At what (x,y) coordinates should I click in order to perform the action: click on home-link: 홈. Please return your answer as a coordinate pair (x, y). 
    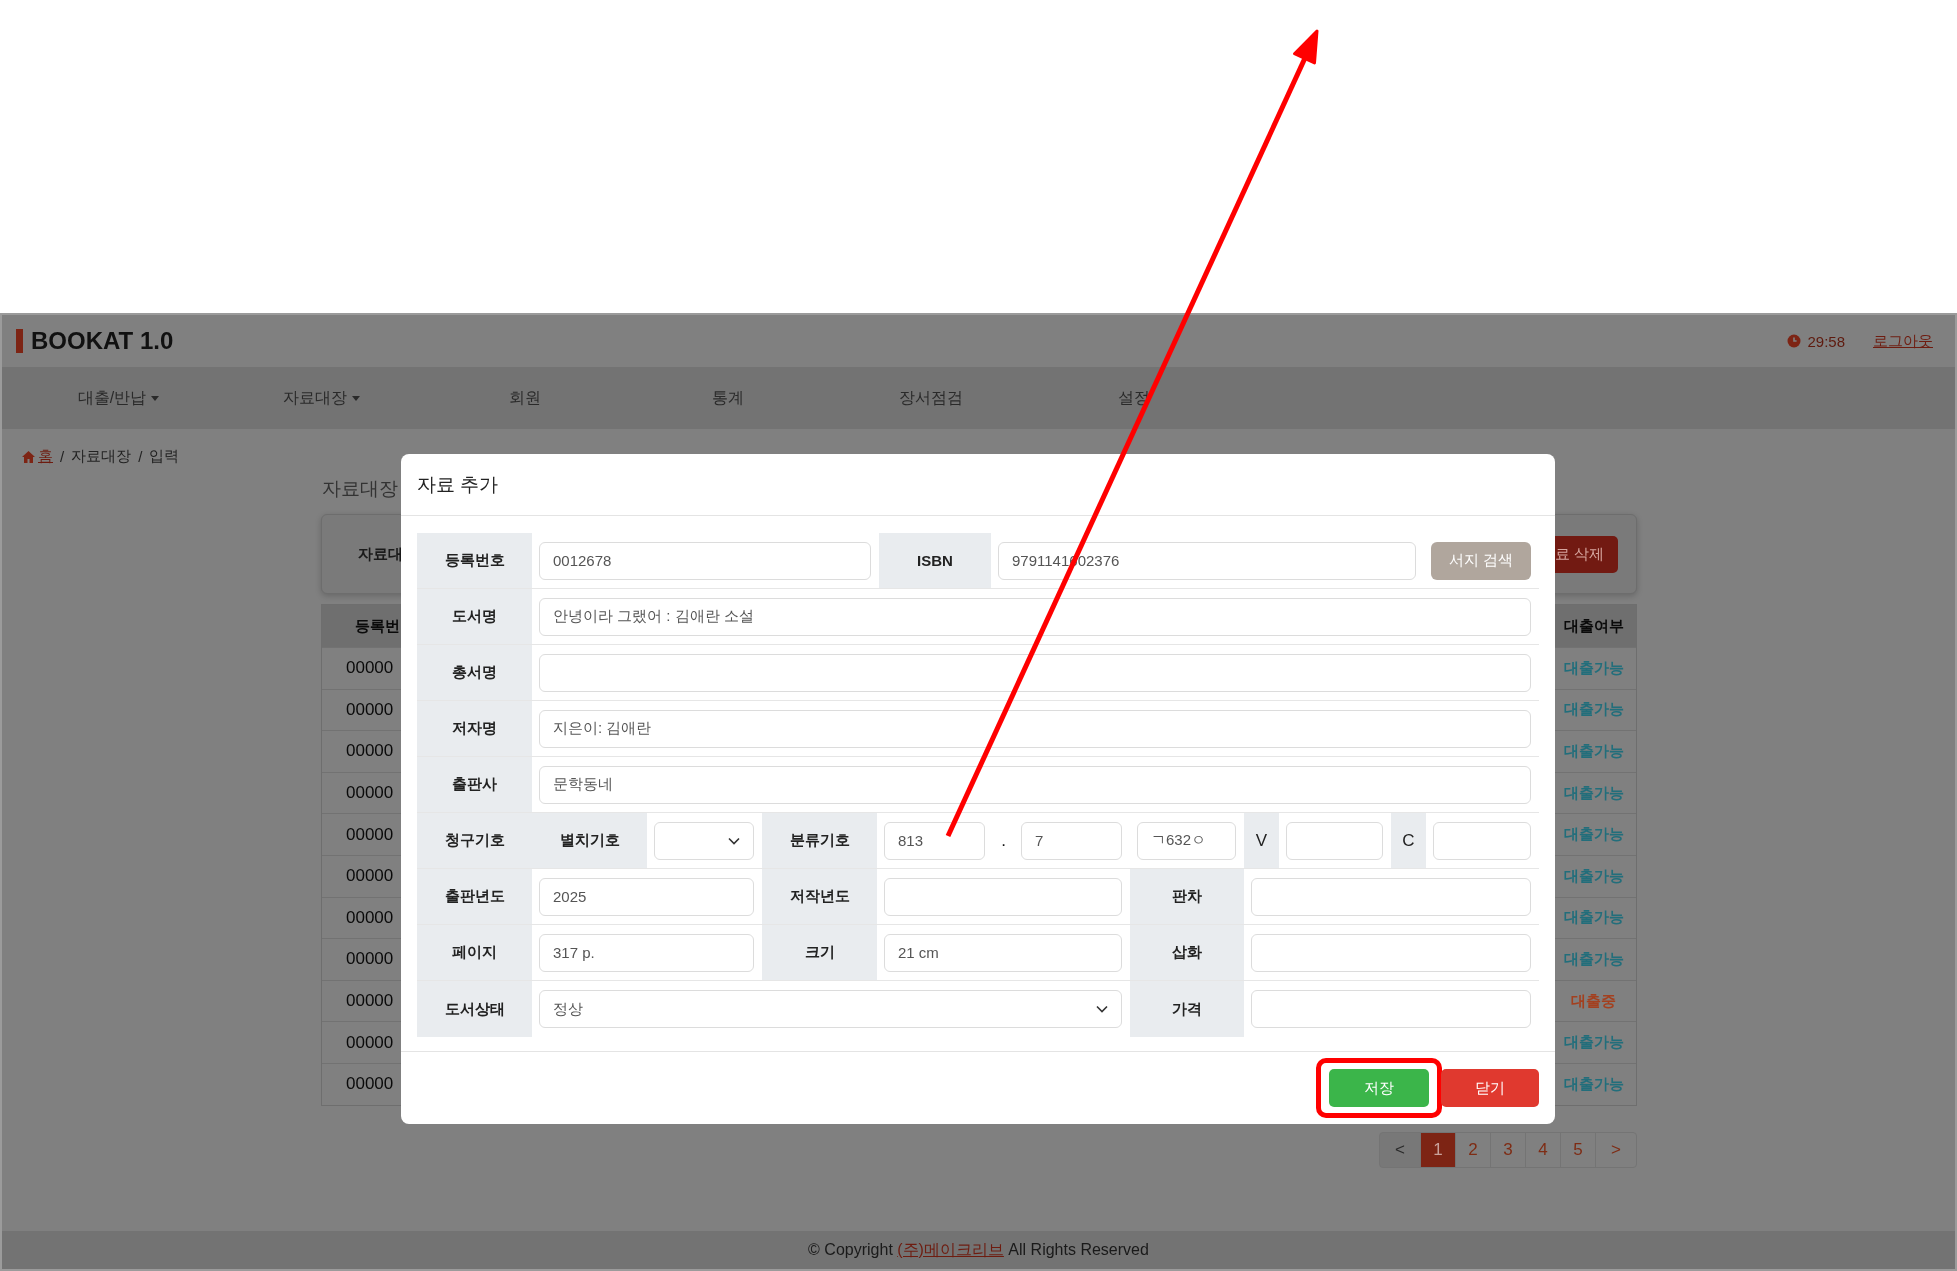
    Looking at the image, I should click on (37, 456).